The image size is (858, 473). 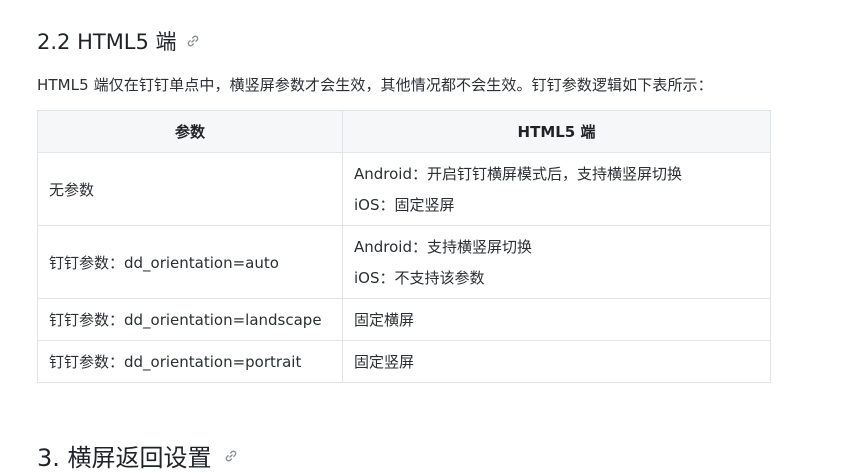 I want to click on section-heading-text: 2.2 HTML5 端, so click(x=107, y=42).